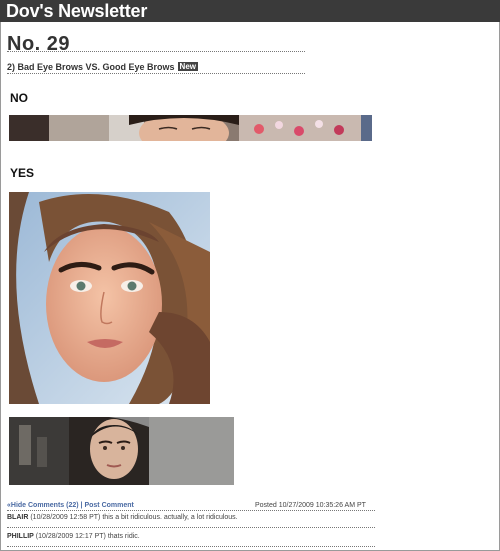 This screenshot has width=500, height=551. Describe the element at coordinates (187, 66) in the screenshot. I see `new-badge: New` at that location.